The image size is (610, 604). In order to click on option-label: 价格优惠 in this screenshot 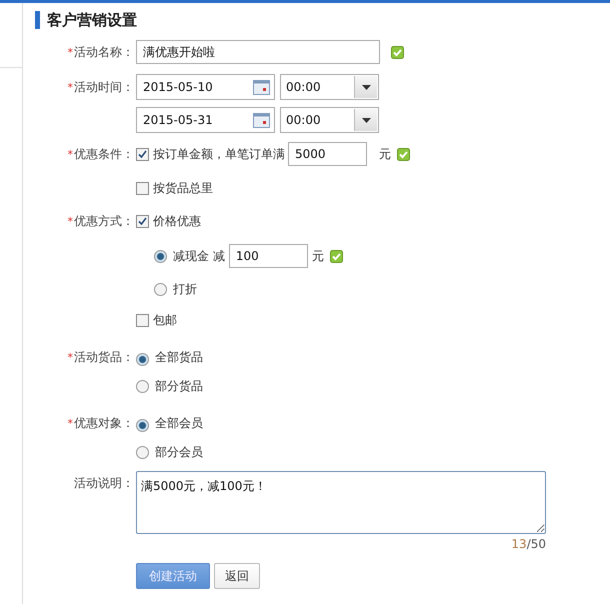, I will do `click(177, 221)`.